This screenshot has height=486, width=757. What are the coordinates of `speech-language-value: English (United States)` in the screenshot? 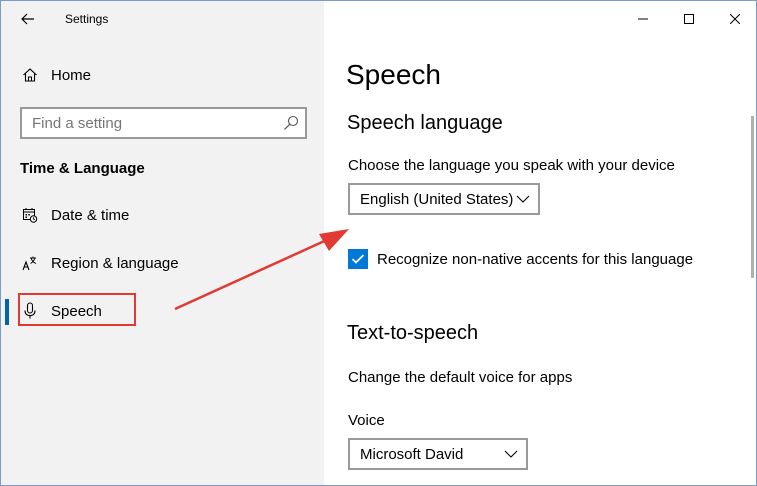 It's located at (437, 199).